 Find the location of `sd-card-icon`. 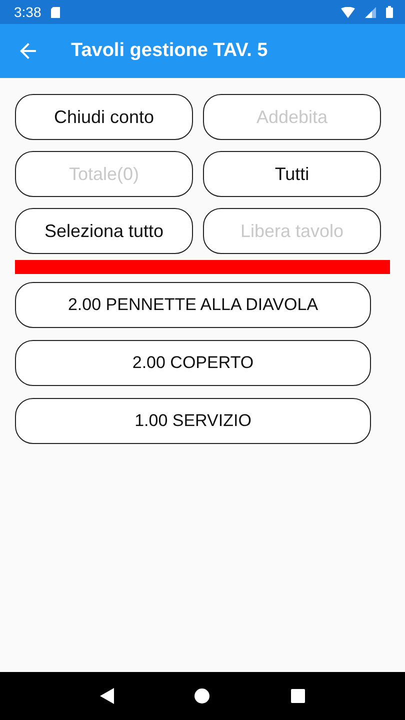

sd-card-icon is located at coordinates (55, 12).